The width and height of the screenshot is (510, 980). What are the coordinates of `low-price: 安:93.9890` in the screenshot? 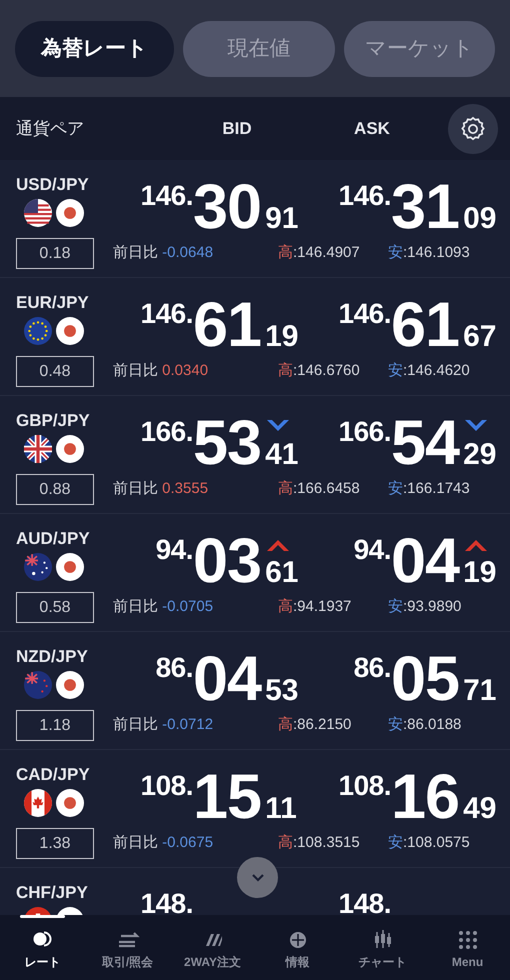 It's located at (425, 607).